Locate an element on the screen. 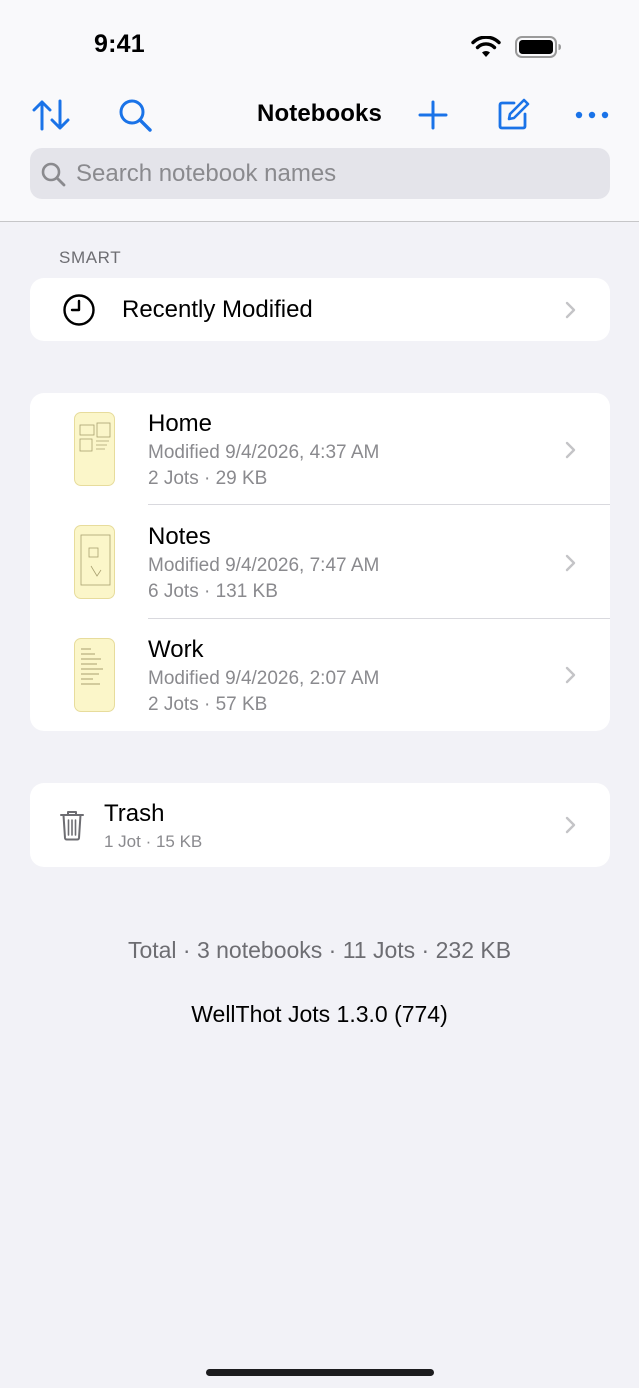 Image resolution: width=639 pixels, height=1388 pixels. notebook-modified: Modified 9/4/2026, 4:37 AM is located at coordinates (264, 452).